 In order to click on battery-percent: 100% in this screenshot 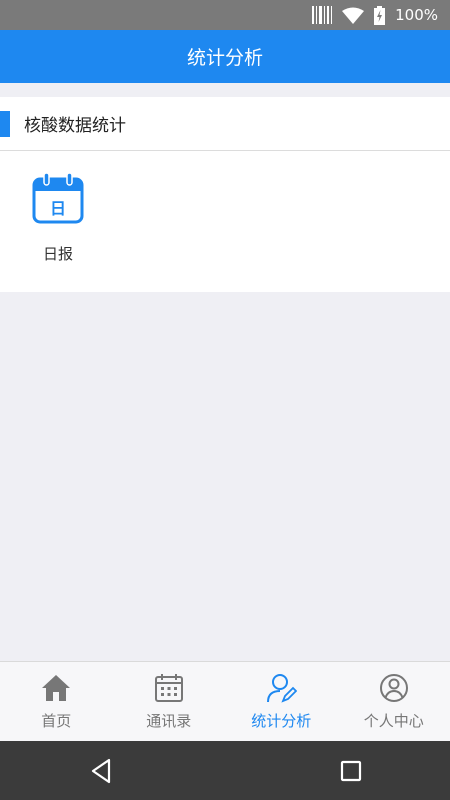, I will do `click(416, 15)`.